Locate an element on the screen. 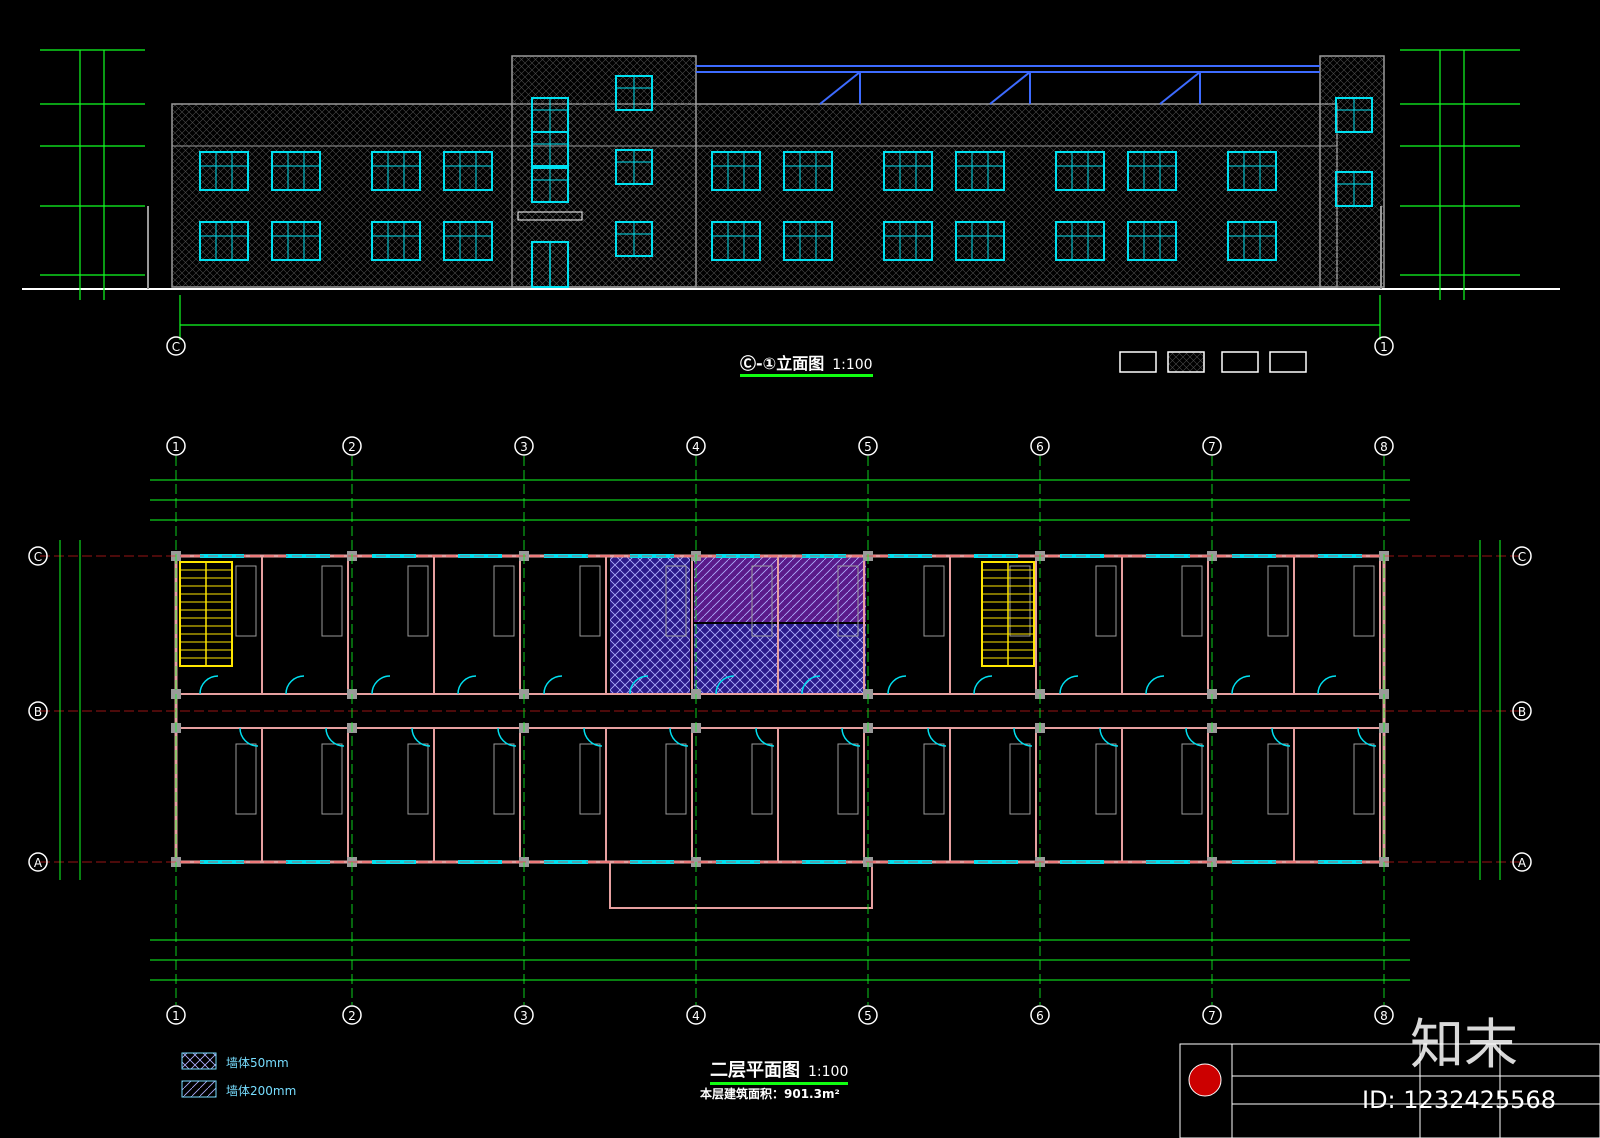 The width and height of the screenshot is (1600, 1138). svg-text: 4 is located at coordinates (696, 1016).